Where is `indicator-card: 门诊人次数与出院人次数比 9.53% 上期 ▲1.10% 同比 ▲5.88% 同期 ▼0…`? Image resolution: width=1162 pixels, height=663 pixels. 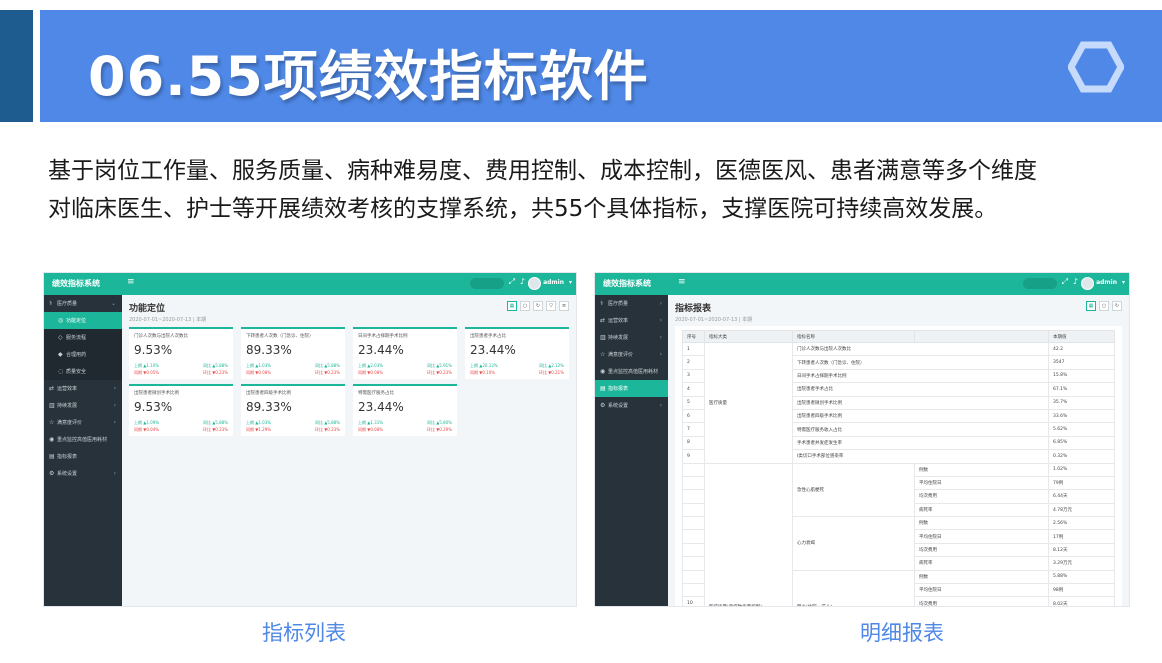 indicator-card: 门诊人次数与出院人次数比 9.53% 上期 ▲1.10% 同比 ▲5.88% 同期 ▼0… is located at coordinates (181, 353).